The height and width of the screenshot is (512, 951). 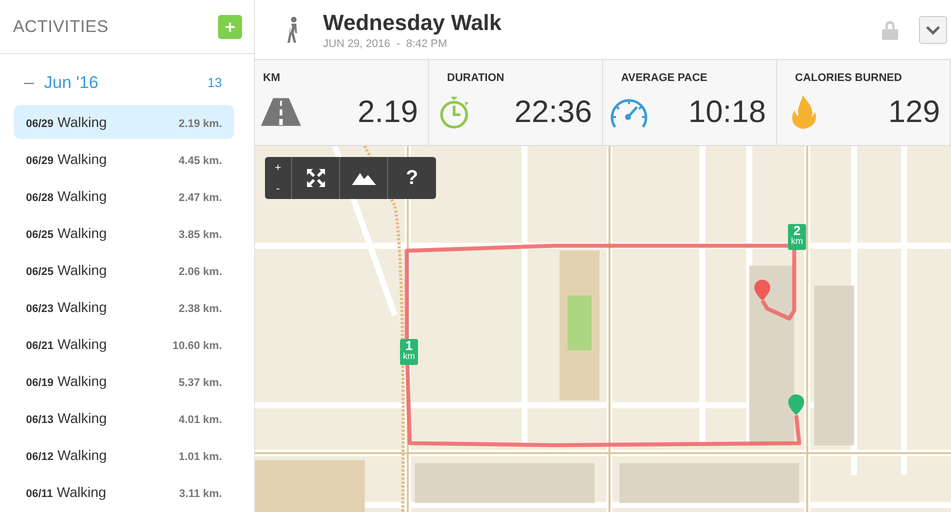 I want to click on dropdown-button, so click(x=933, y=30).